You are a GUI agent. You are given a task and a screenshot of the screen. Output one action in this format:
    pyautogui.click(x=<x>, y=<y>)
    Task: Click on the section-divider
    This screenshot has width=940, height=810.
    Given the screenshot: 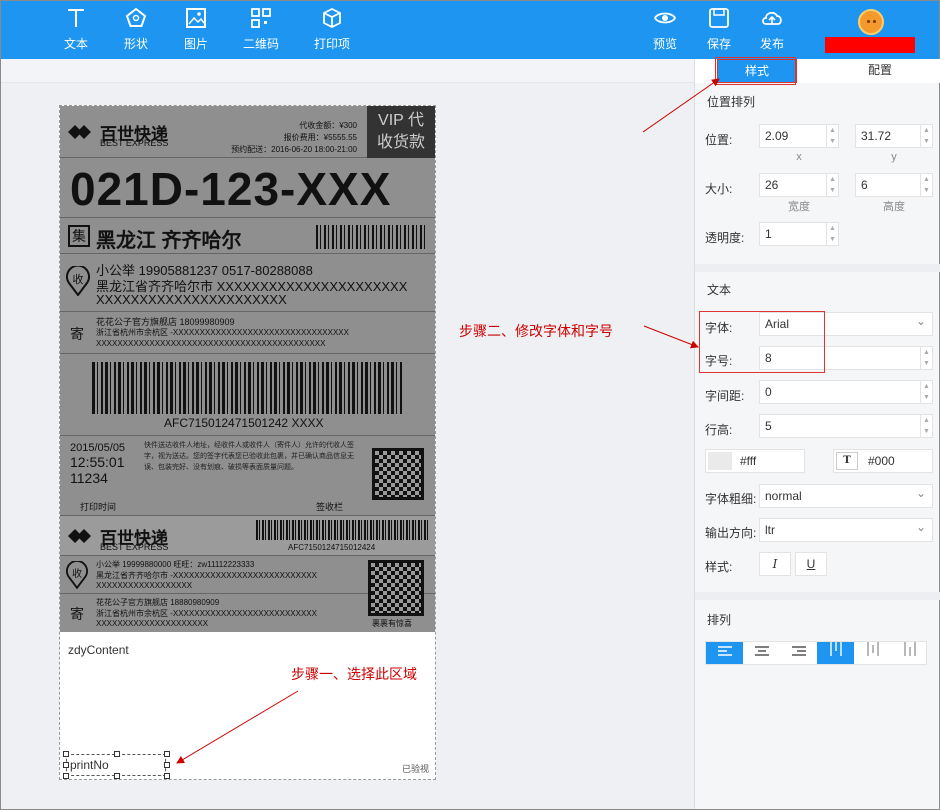 What is the action you would take?
    pyautogui.click(x=817, y=268)
    